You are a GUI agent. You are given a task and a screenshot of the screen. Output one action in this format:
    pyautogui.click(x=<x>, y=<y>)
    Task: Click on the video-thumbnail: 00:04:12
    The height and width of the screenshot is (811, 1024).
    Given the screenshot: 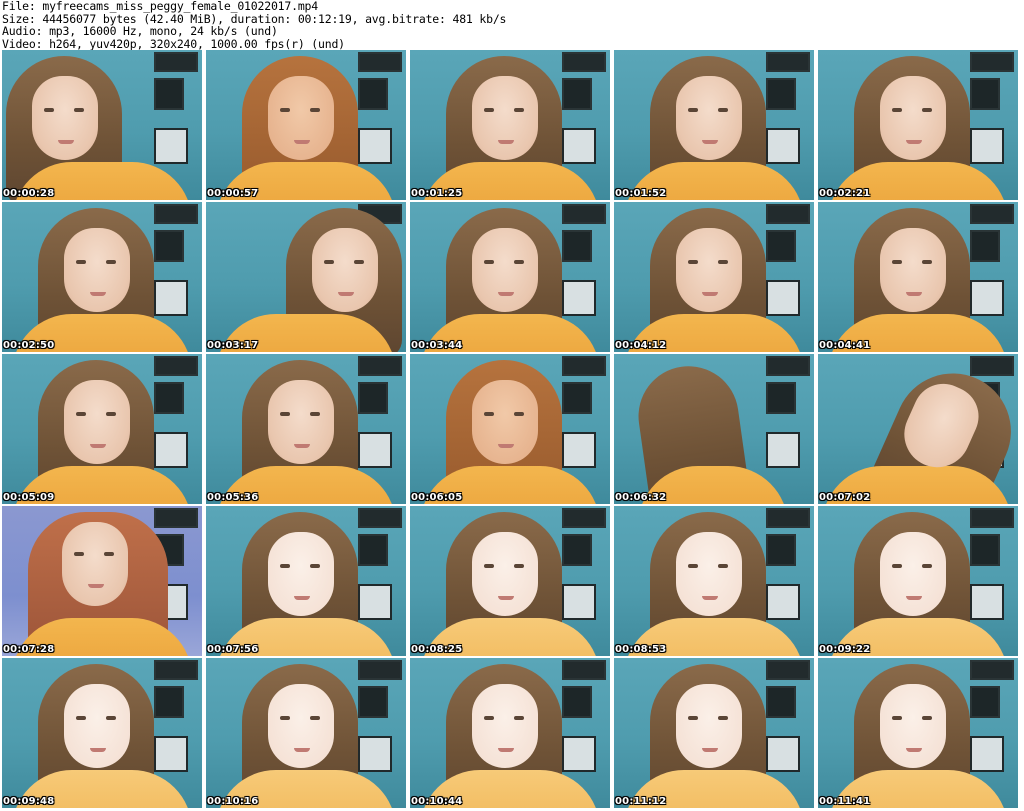 What is the action you would take?
    pyautogui.click(x=714, y=277)
    